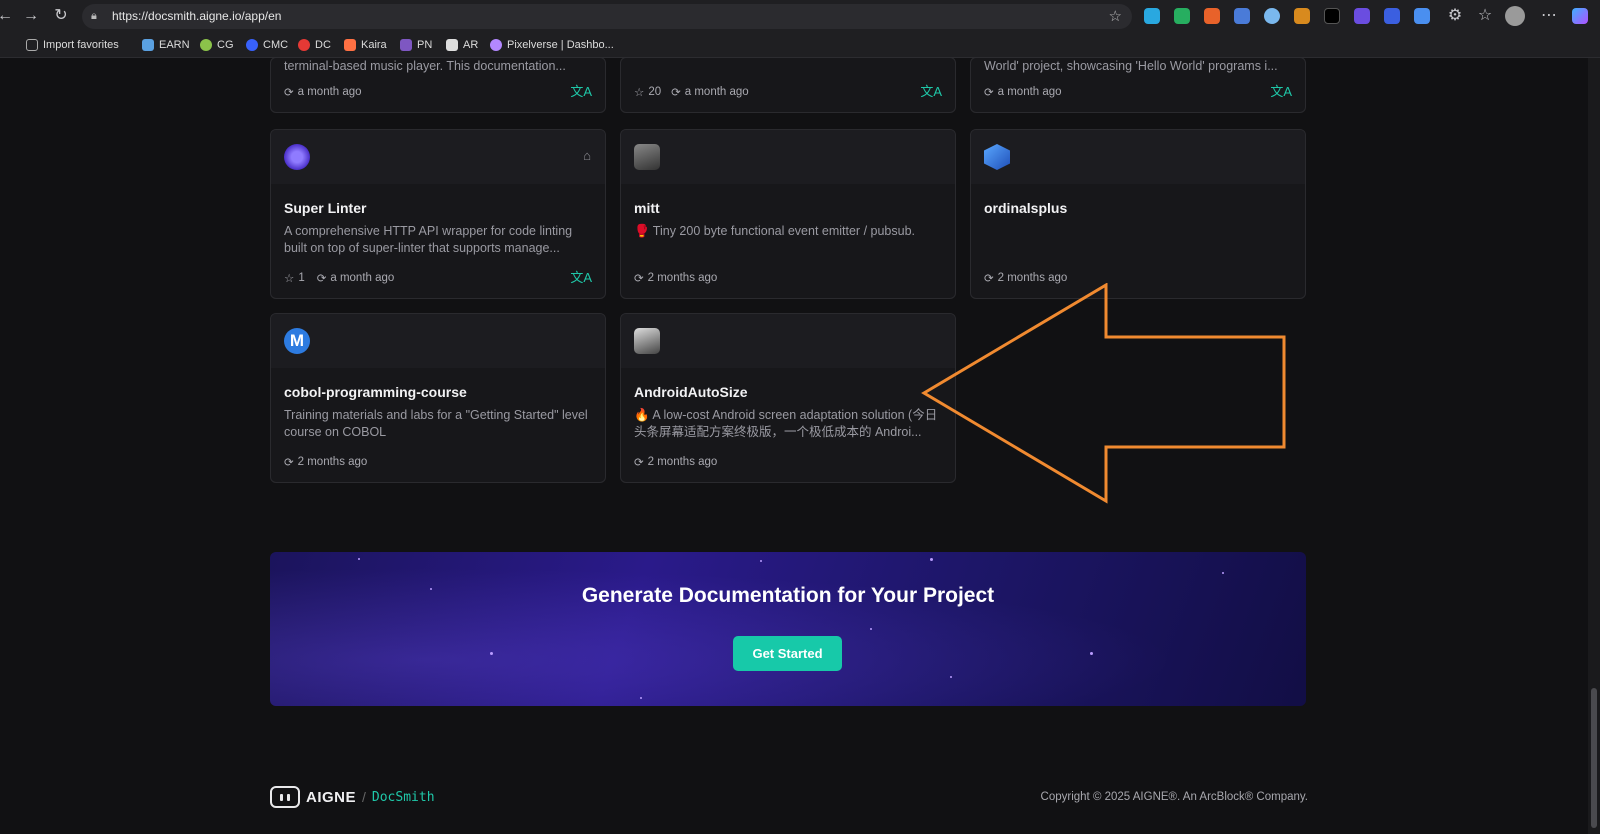 This screenshot has width=1600, height=834. I want to click on footer-logo: AIGNE / DocSmith, so click(352, 797).